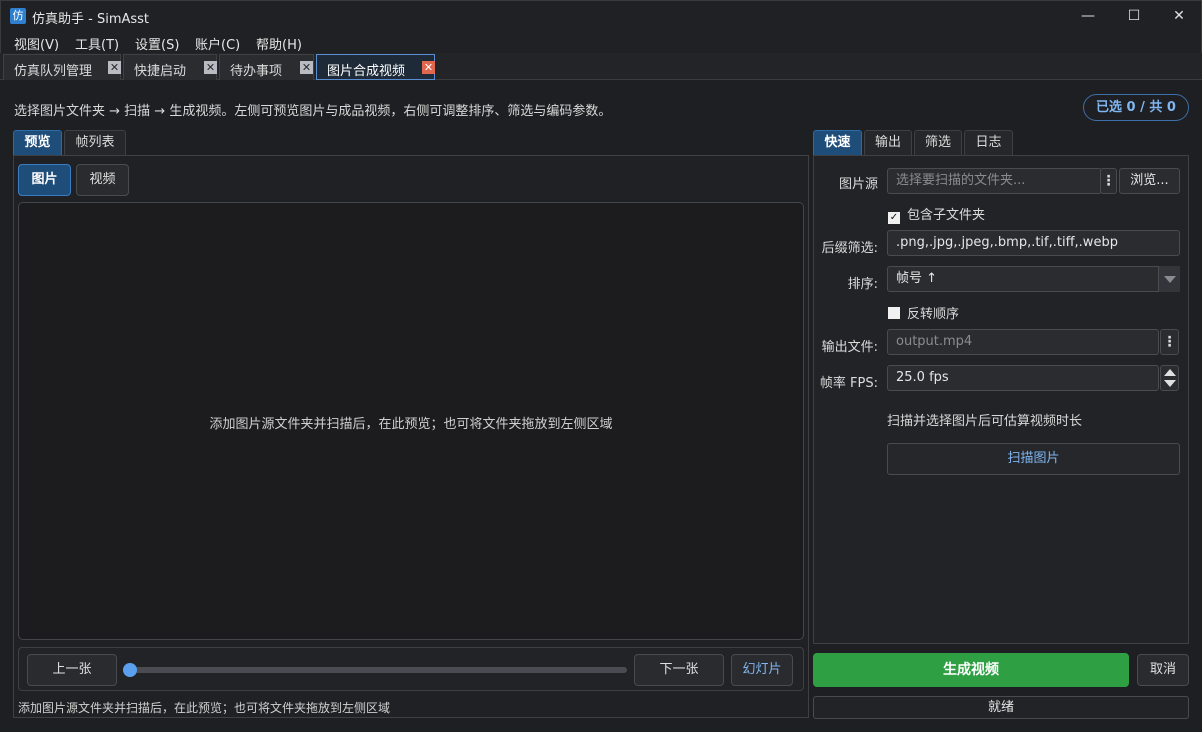 The image size is (1202, 732). Describe the element at coordinates (971, 670) in the screenshot. I see `generate-video-button: 生成视频` at that location.